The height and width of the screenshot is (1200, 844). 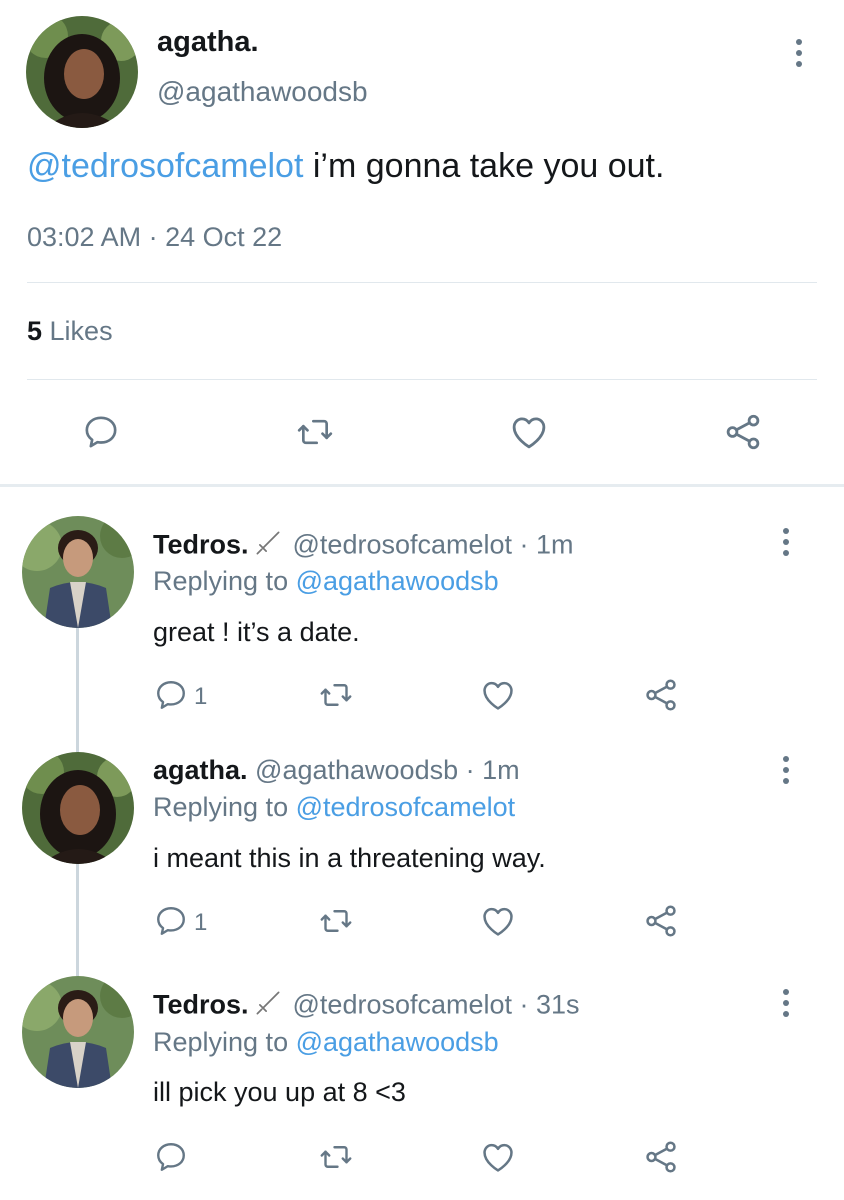 What do you see at coordinates (422, 485) in the screenshot?
I see `section-separator` at bounding box center [422, 485].